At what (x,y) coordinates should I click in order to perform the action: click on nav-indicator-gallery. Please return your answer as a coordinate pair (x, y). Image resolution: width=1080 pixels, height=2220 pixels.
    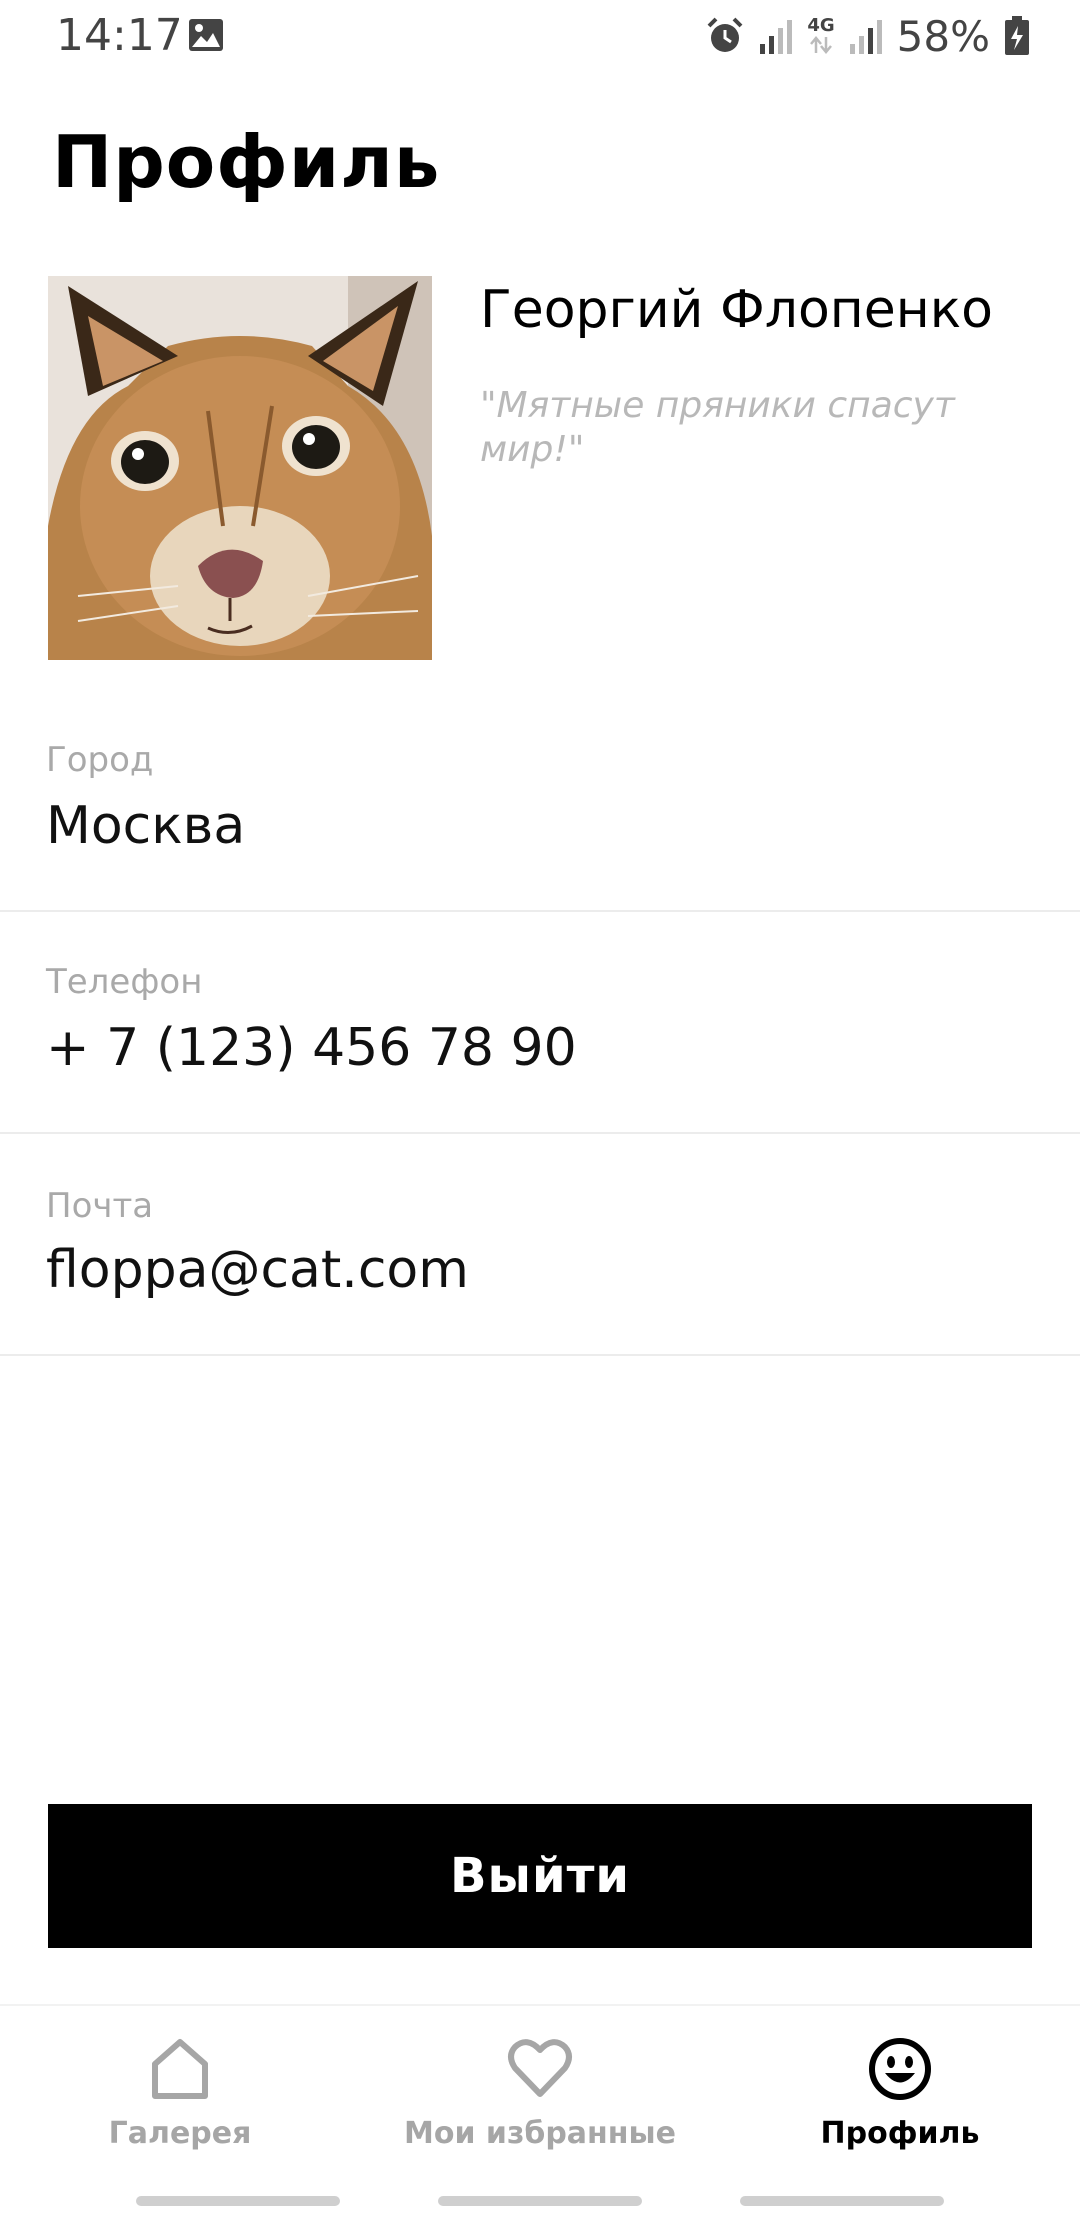
    Looking at the image, I should click on (238, 2201).